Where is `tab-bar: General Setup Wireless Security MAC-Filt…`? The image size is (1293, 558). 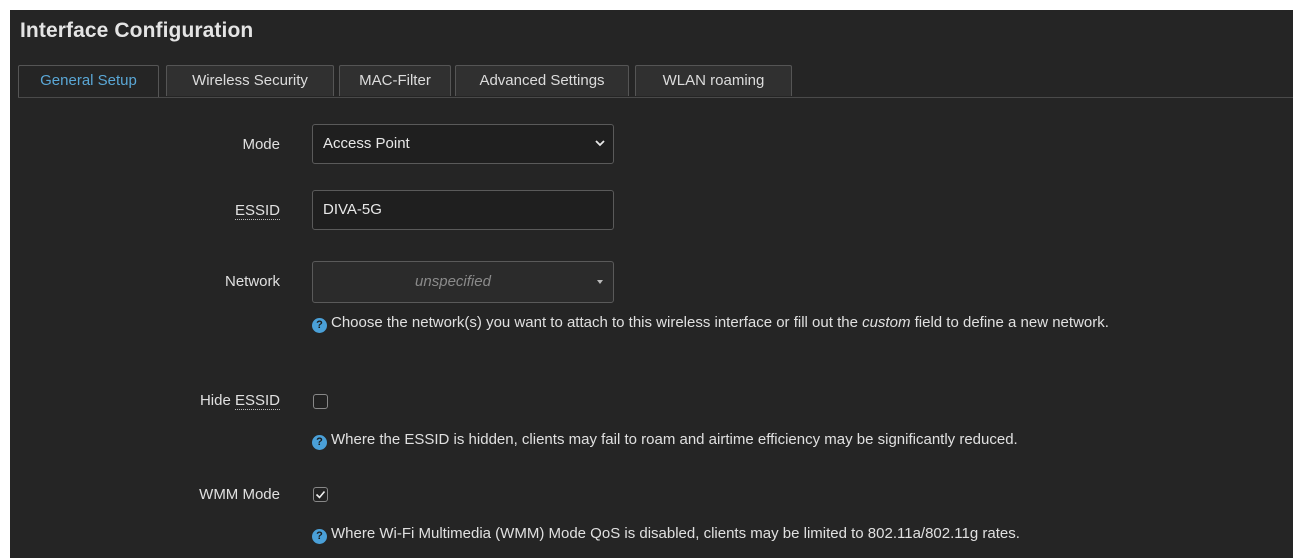
tab-bar: General Setup Wireless Security MAC-Filt… is located at coordinates (655, 81).